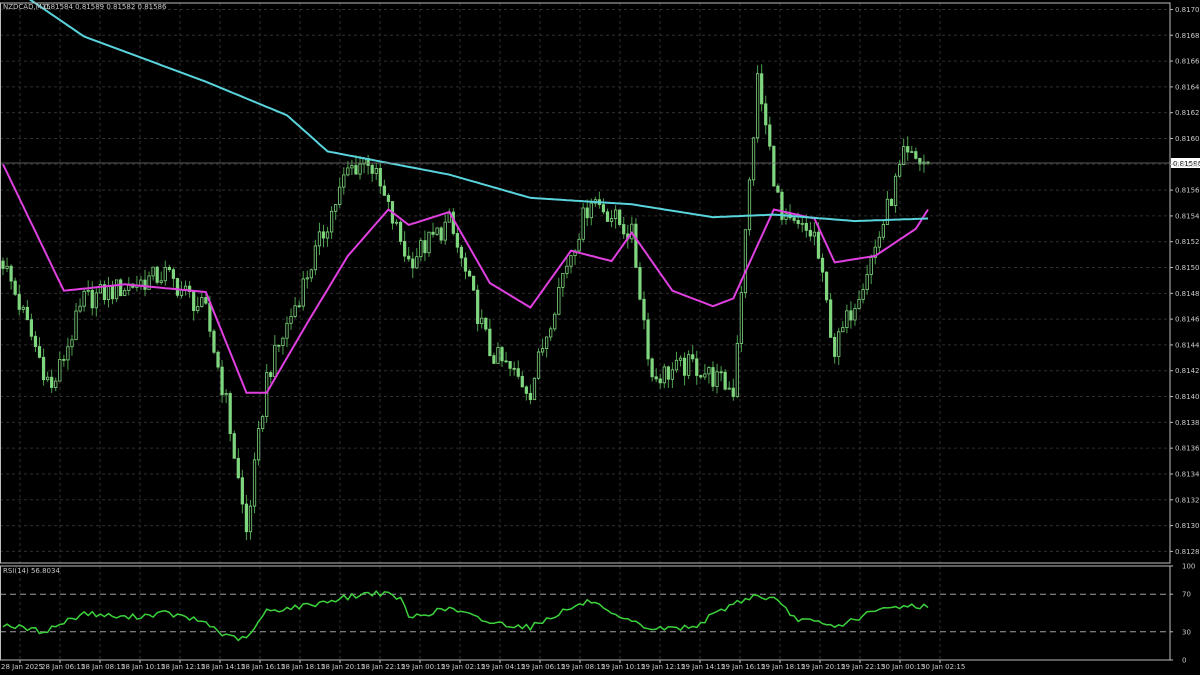 The image size is (1200, 675). Describe the element at coordinates (1187, 526) in the screenshot. I see `y-tick-label: 0.81305` at that location.